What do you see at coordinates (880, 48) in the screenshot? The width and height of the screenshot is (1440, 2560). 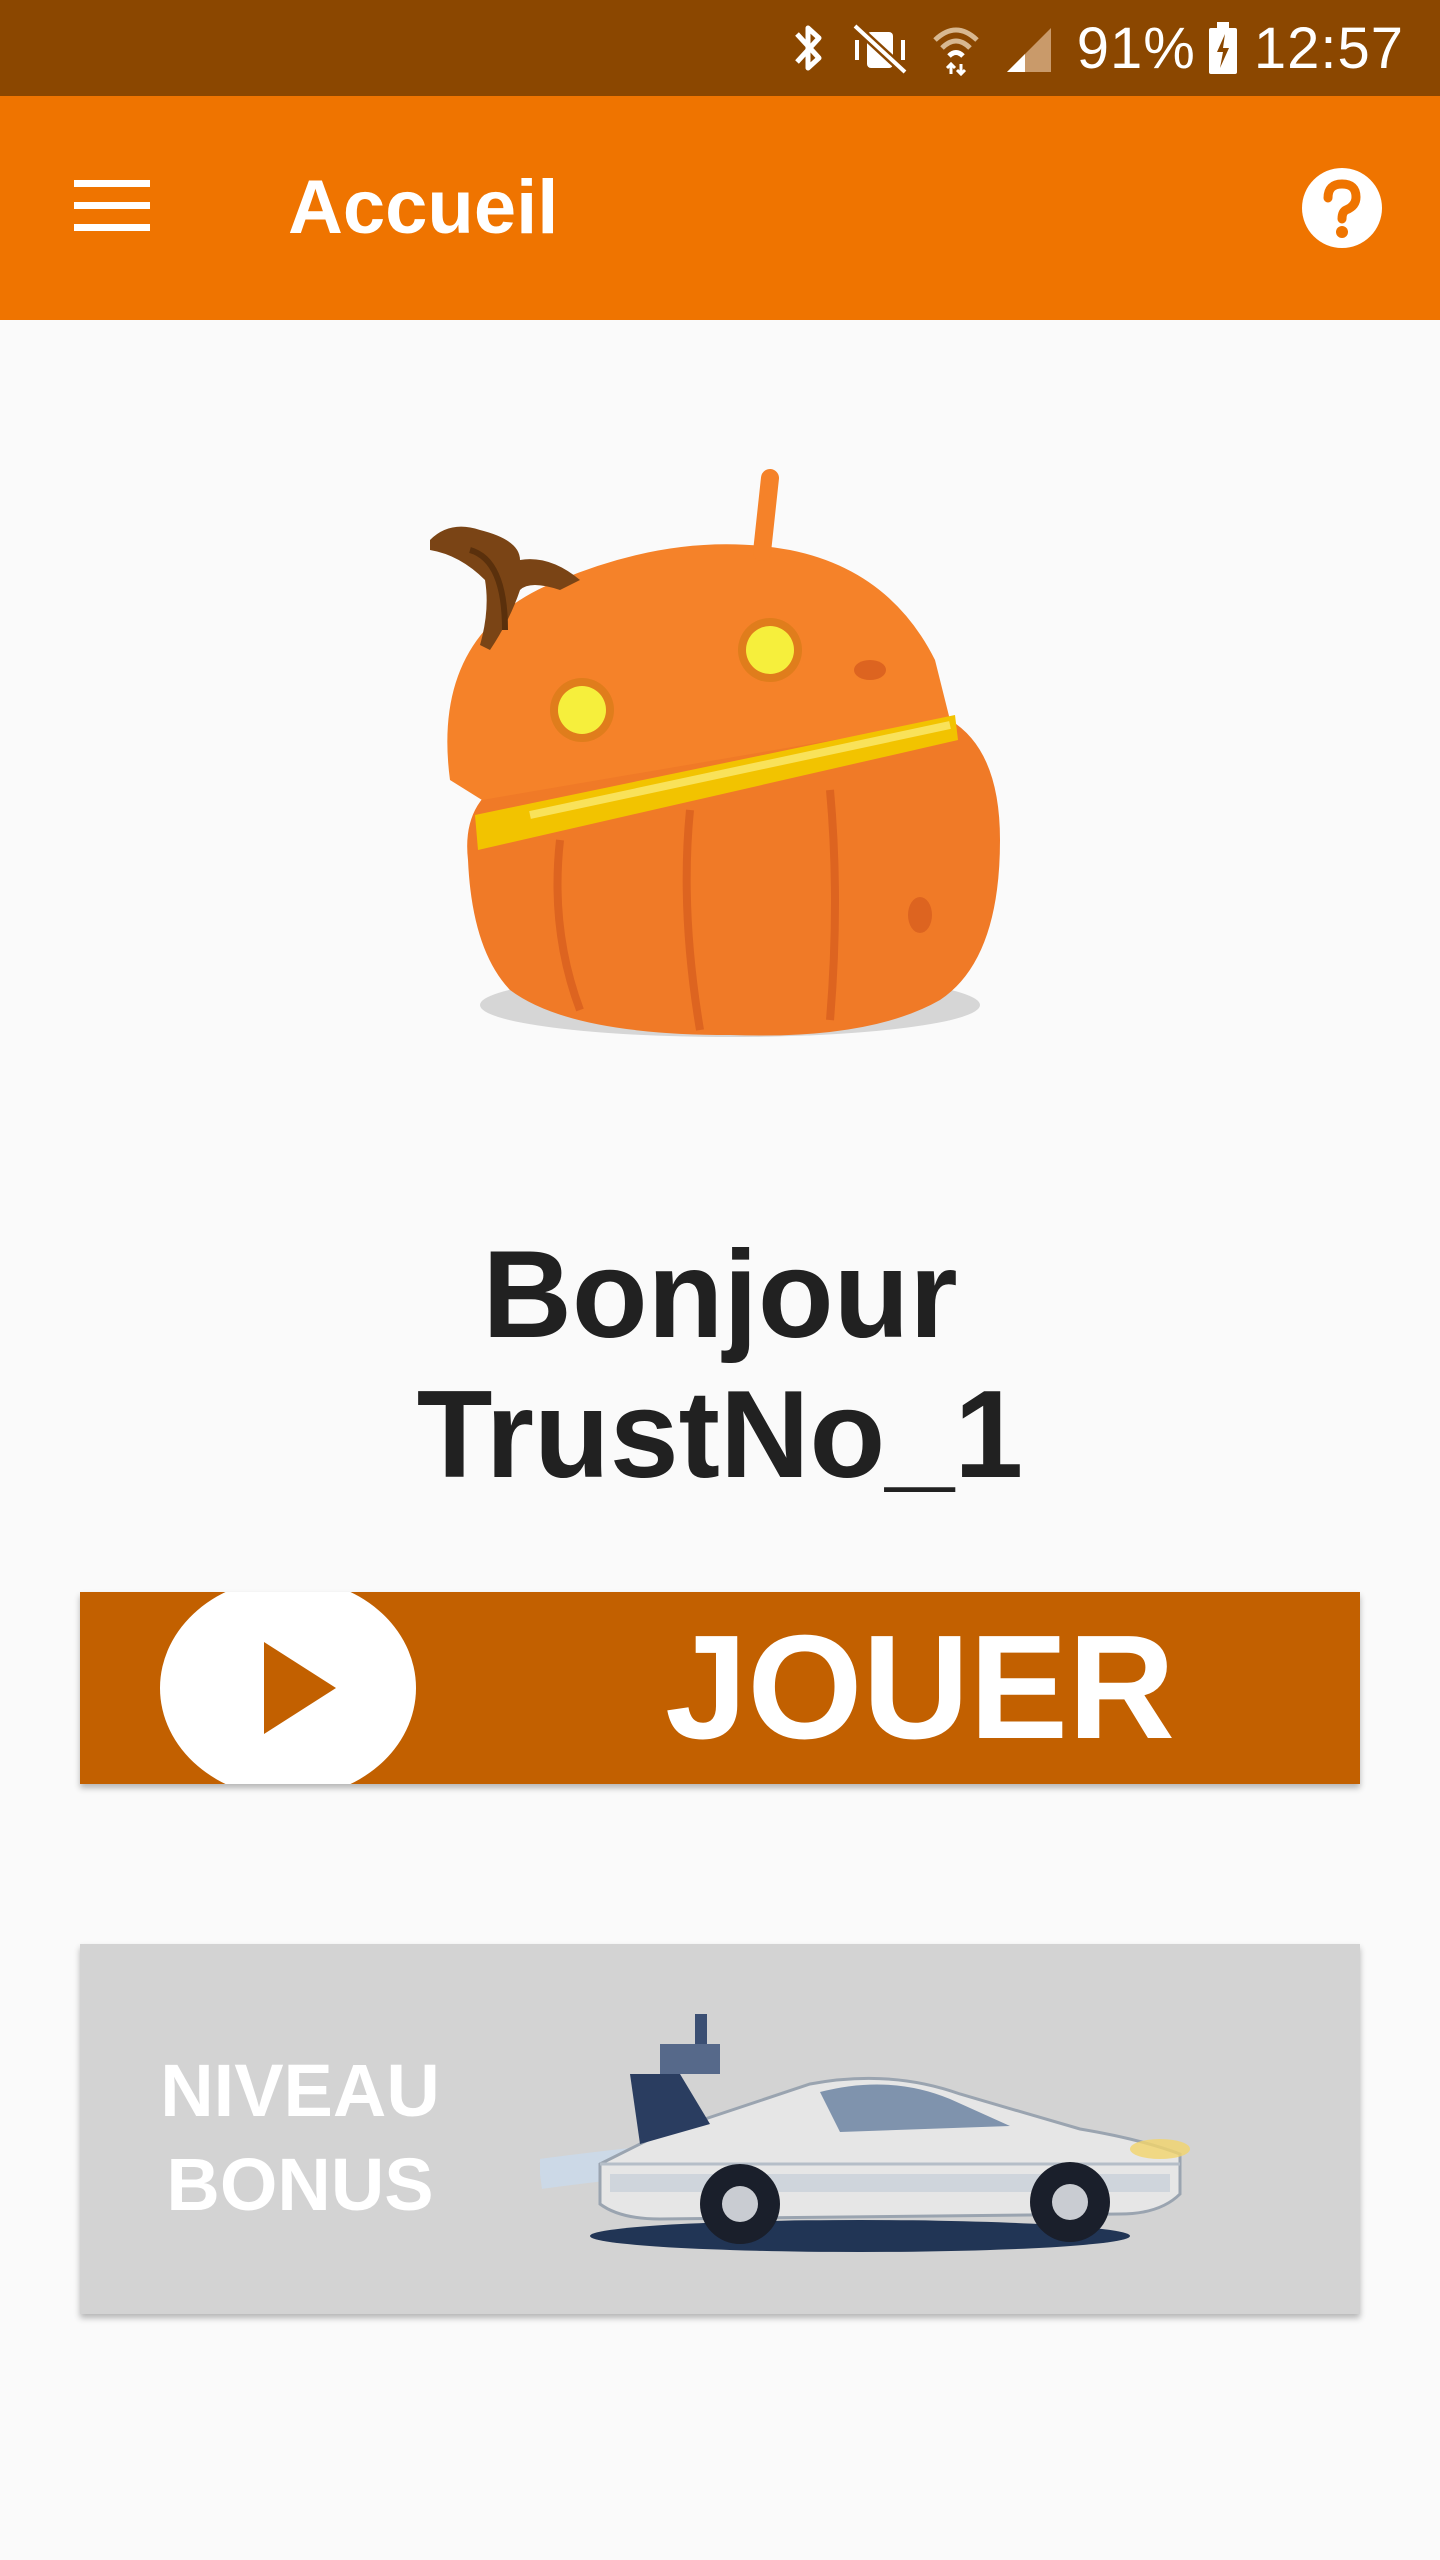 I see `vibrate-off-icon` at bounding box center [880, 48].